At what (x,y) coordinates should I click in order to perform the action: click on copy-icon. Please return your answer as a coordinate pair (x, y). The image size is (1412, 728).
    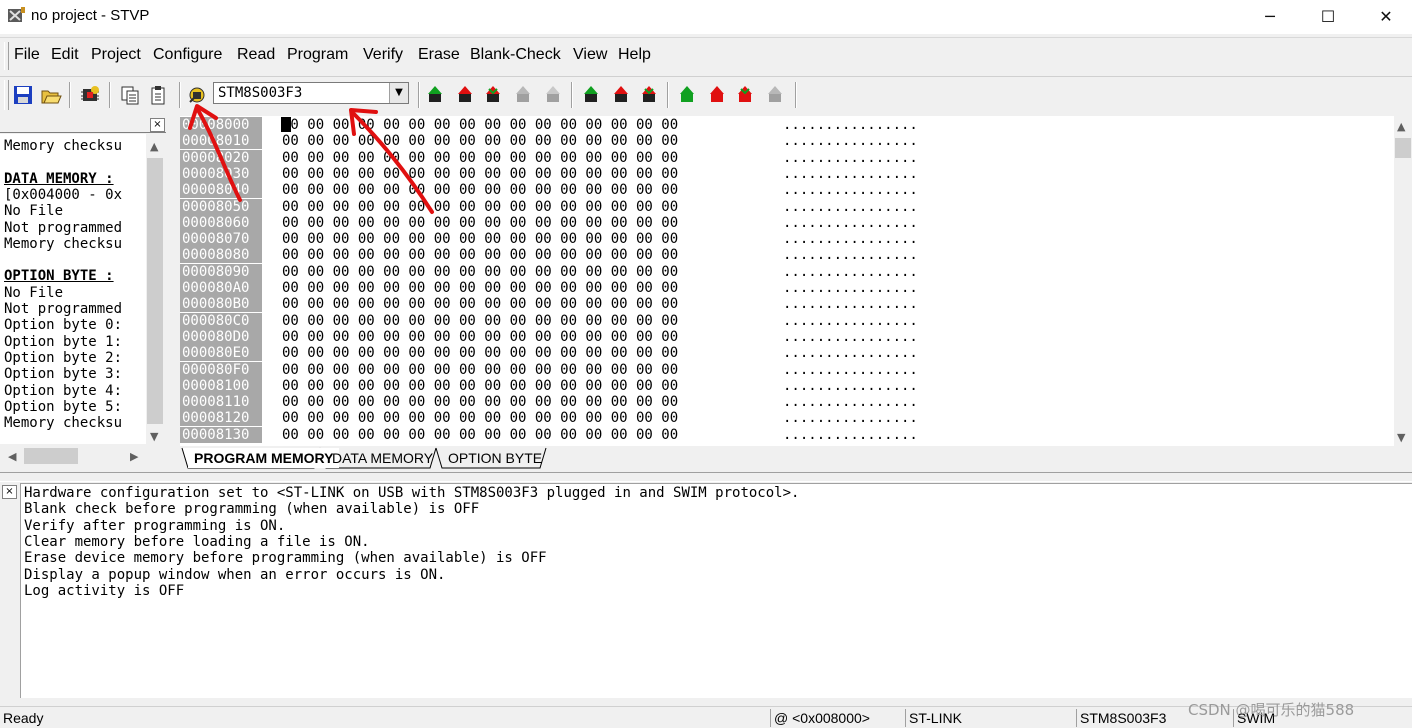
    Looking at the image, I should click on (130, 95).